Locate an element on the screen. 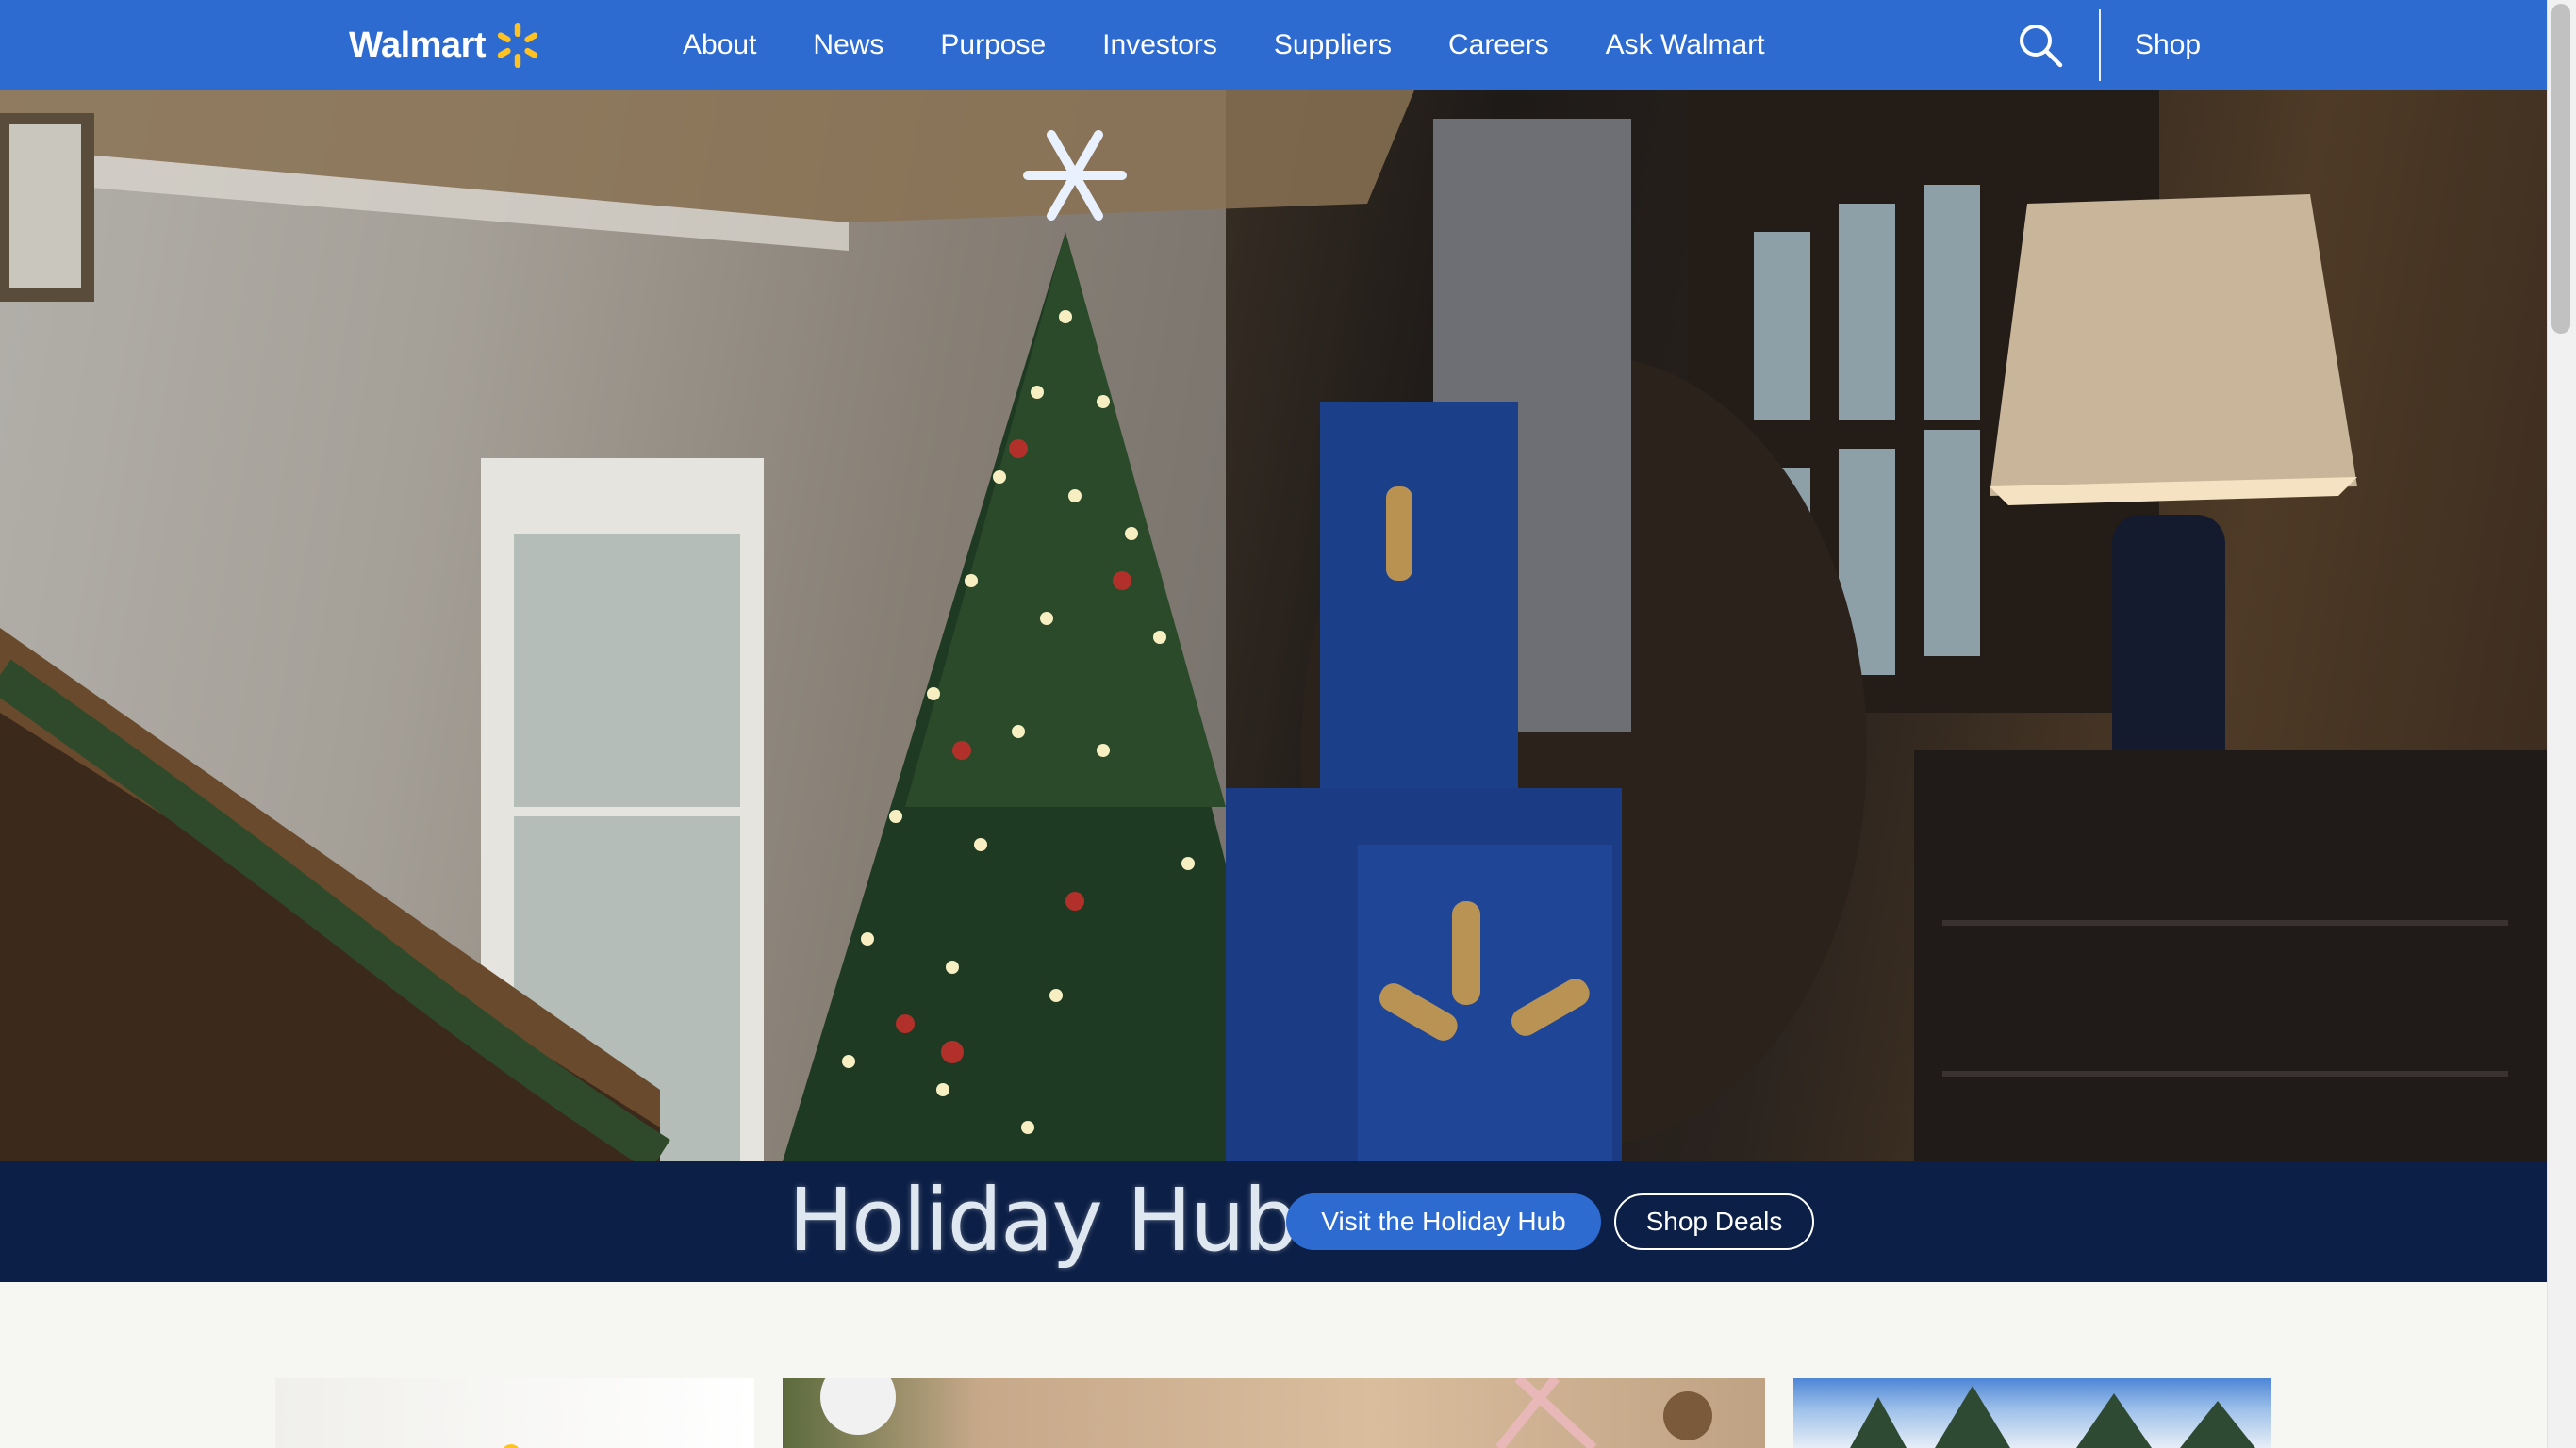 The image size is (2576, 1448). walmart-logo: Walmart is located at coordinates (445, 45).